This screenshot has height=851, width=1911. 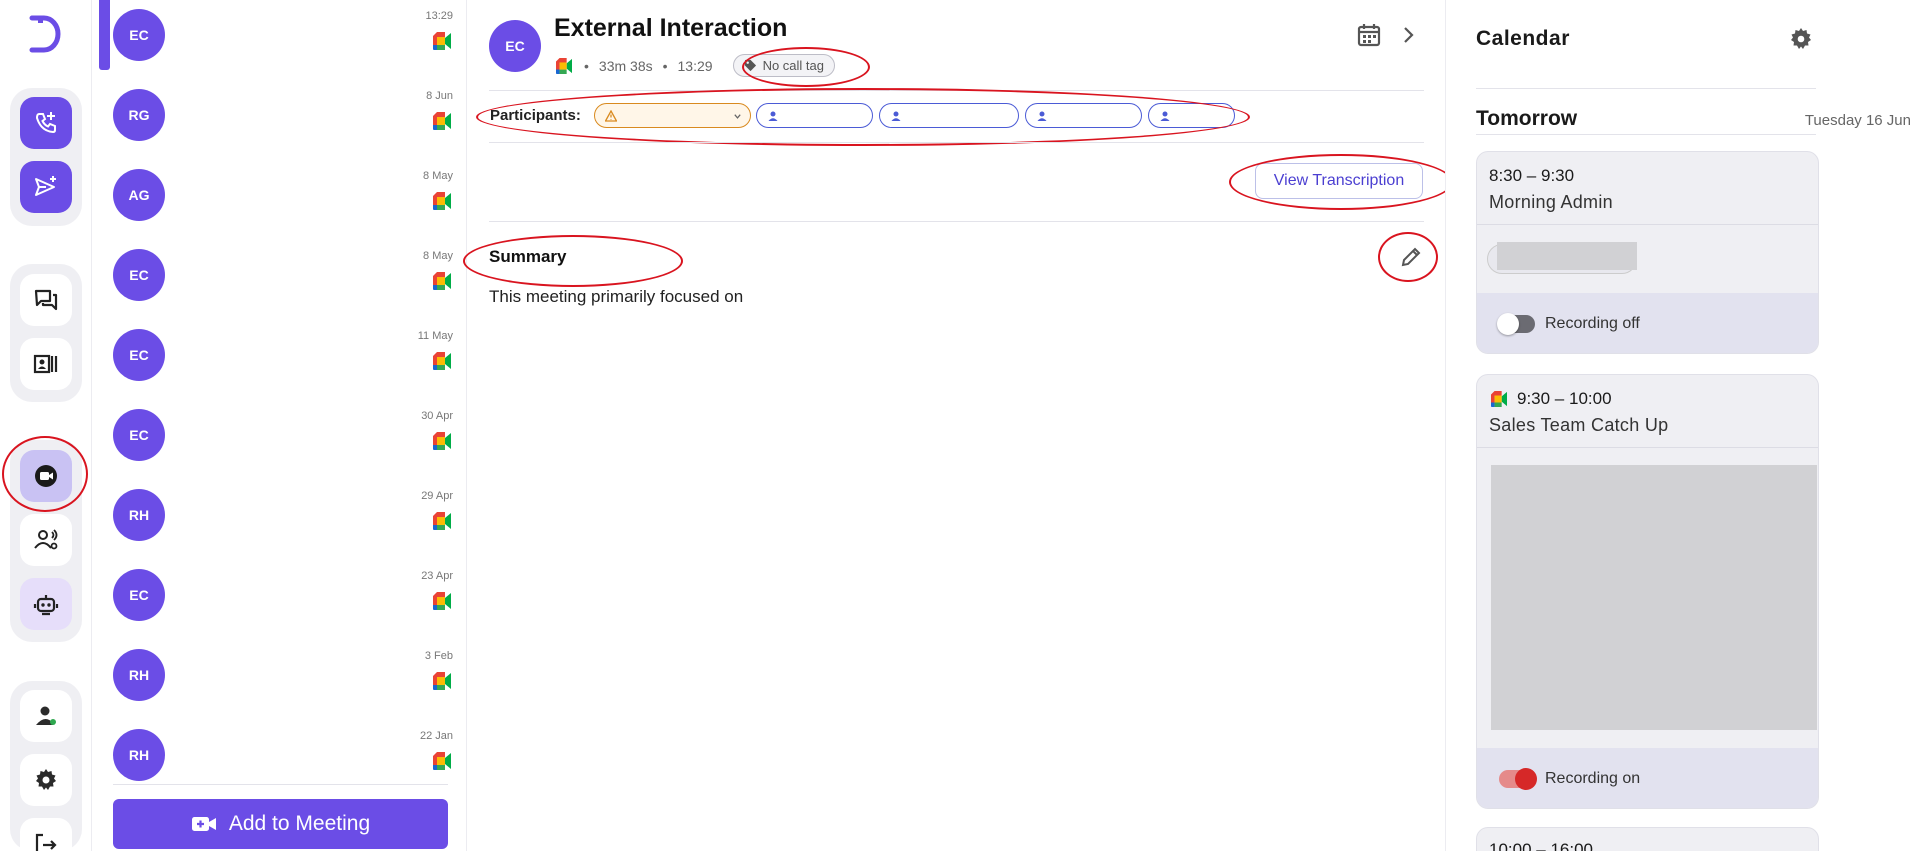 What do you see at coordinates (1857, 120) in the screenshot?
I see `day-date: Tuesday 16 Jun` at bounding box center [1857, 120].